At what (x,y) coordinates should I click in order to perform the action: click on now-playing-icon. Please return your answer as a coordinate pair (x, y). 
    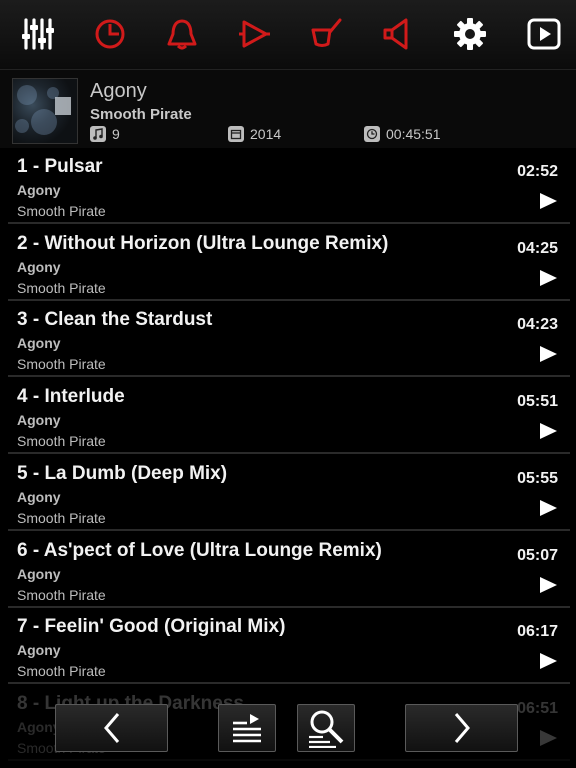
    Looking at the image, I should click on (544, 34).